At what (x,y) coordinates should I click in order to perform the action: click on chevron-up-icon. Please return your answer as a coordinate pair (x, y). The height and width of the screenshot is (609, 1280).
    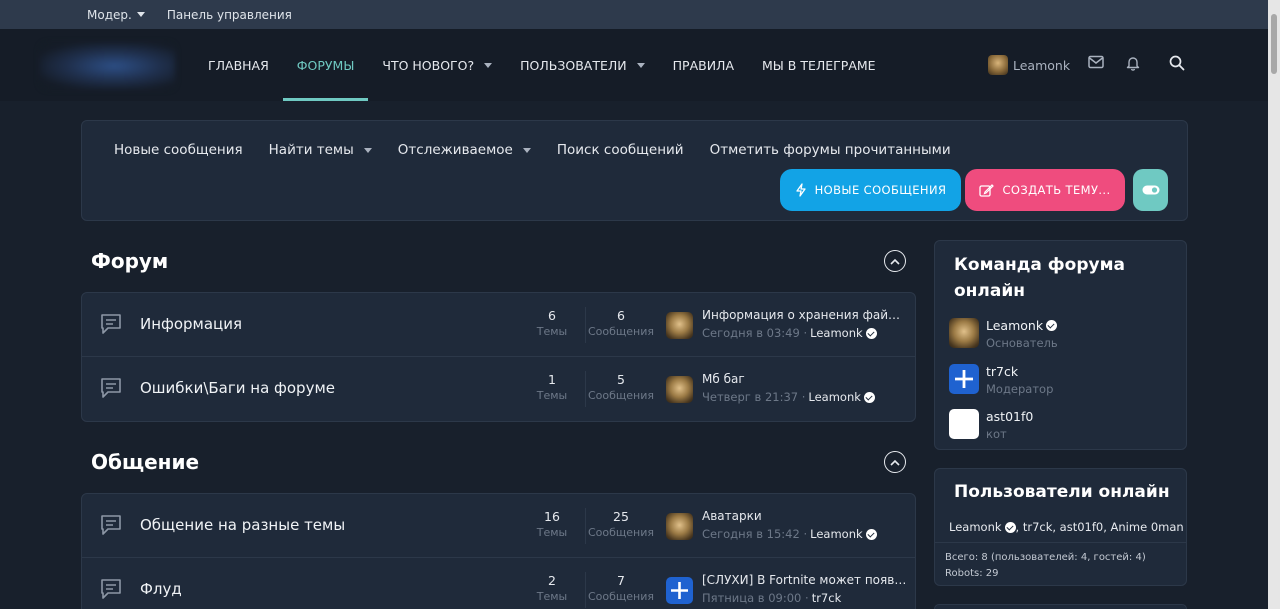
    Looking at the image, I should click on (895, 462).